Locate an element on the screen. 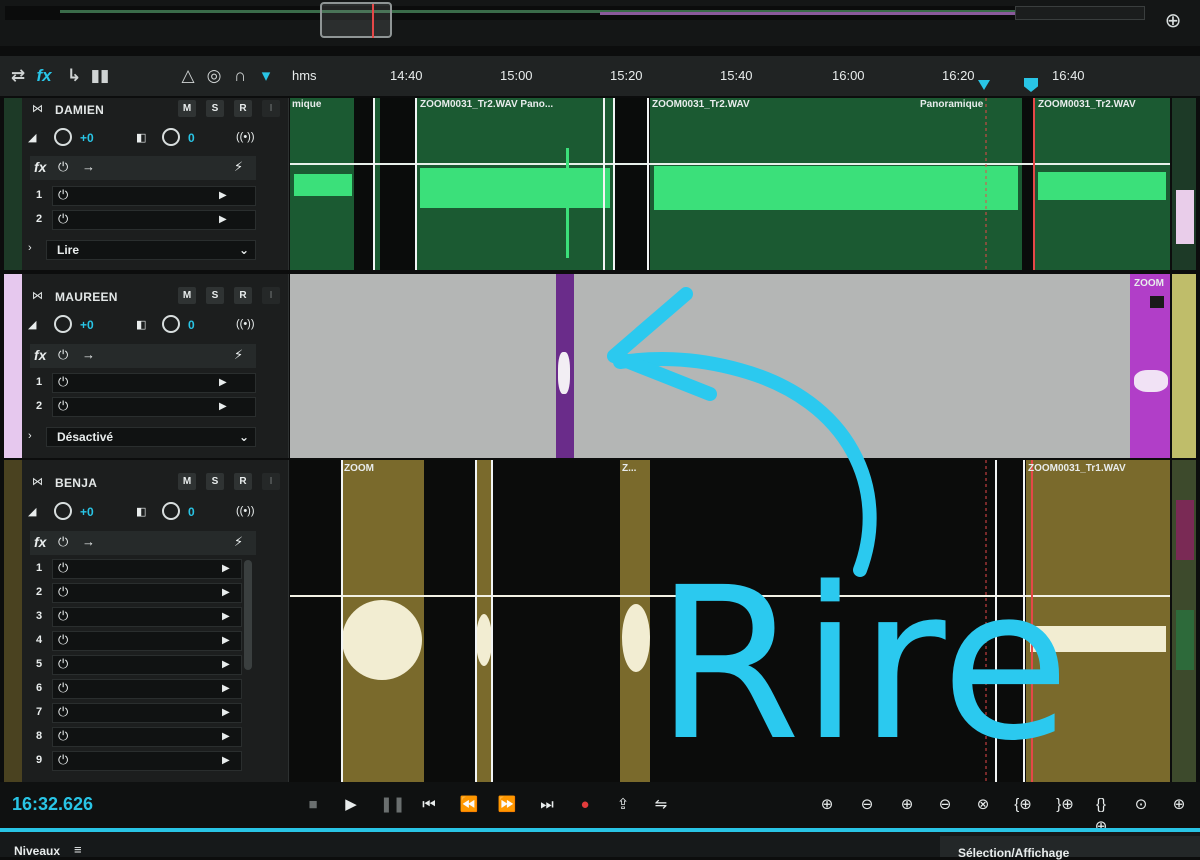 Image resolution: width=1200 pixels, height=860 pixels. sends-icon: ↳ is located at coordinates (74, 76).